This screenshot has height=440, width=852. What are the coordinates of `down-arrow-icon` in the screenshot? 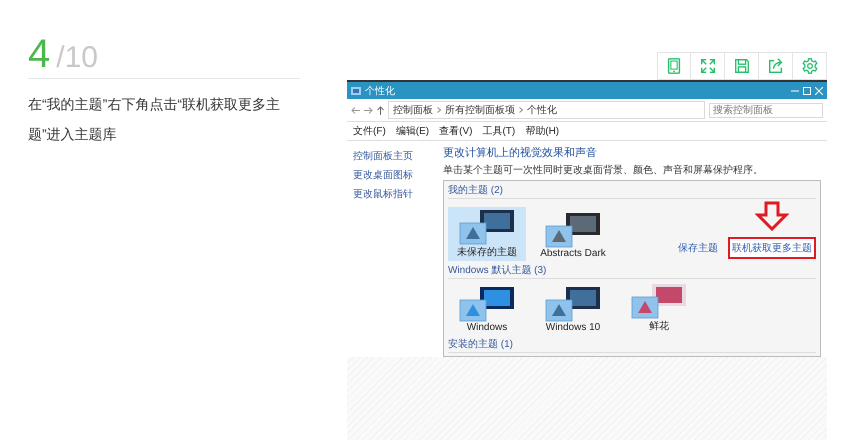 It's located at (772, 216).